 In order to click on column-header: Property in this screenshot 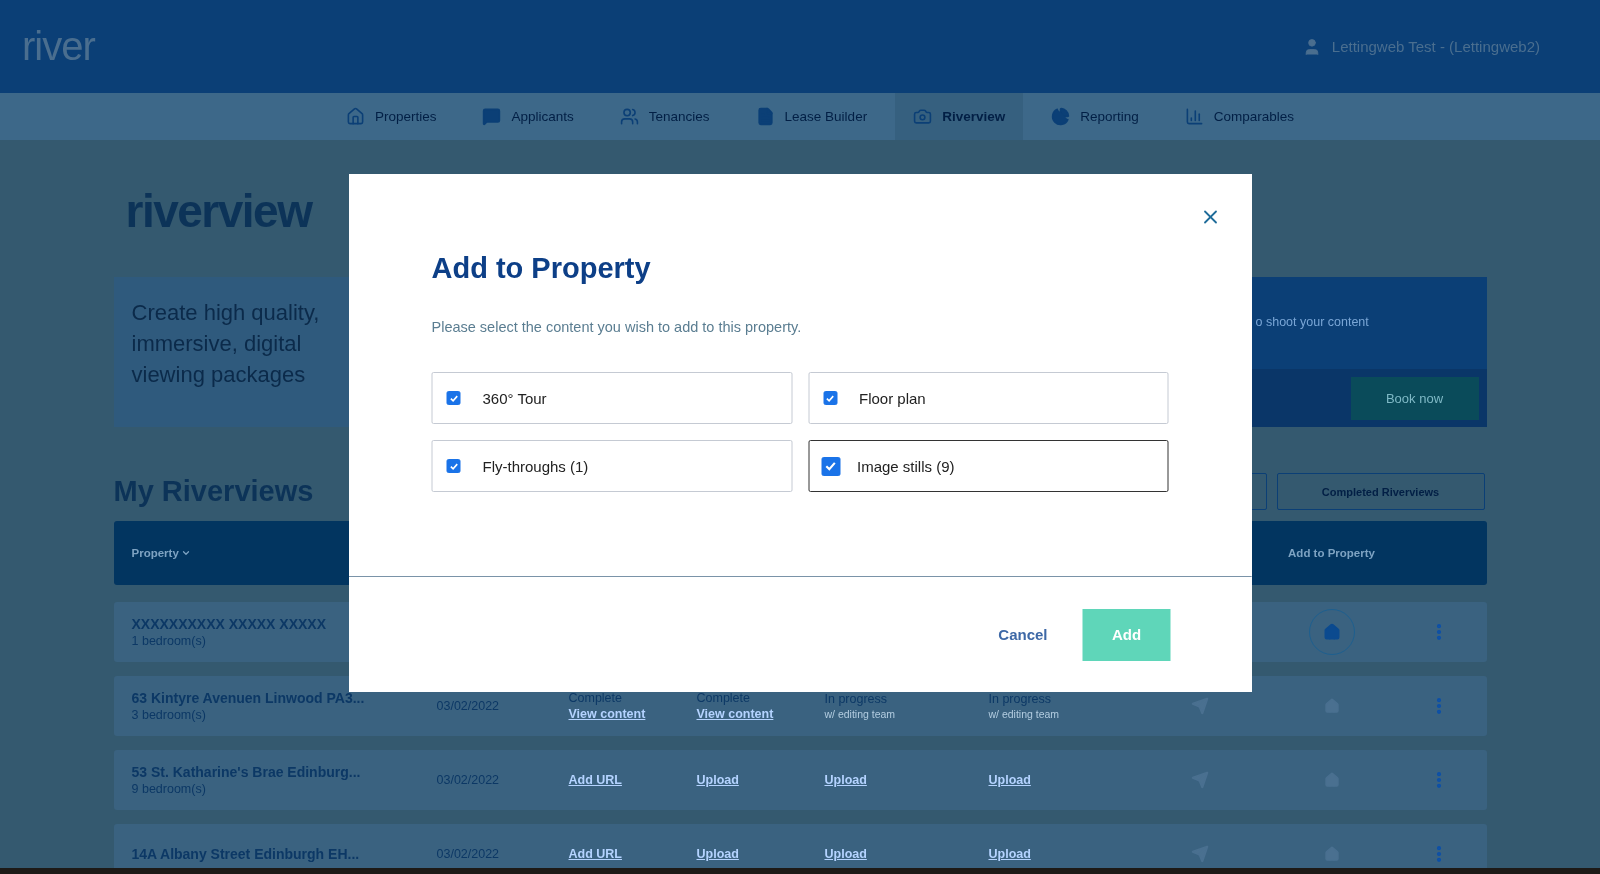, I will do `click(161, 553)`.